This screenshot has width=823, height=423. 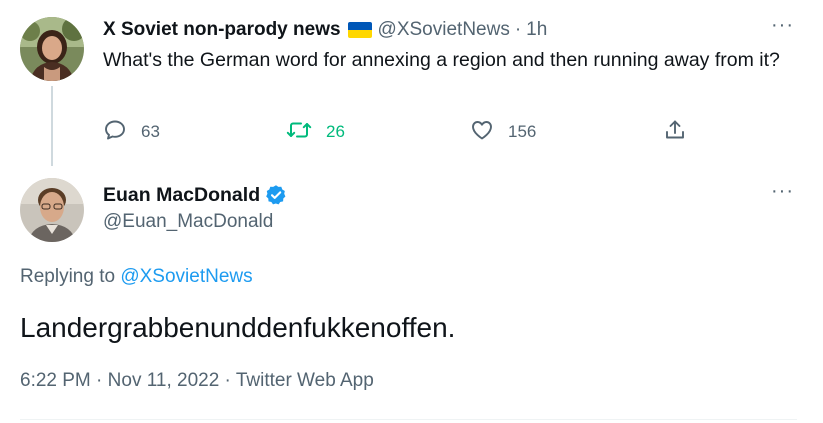 I want to click on main-author-handle: @Euan_MacDonald, so click(x=188, y=222).